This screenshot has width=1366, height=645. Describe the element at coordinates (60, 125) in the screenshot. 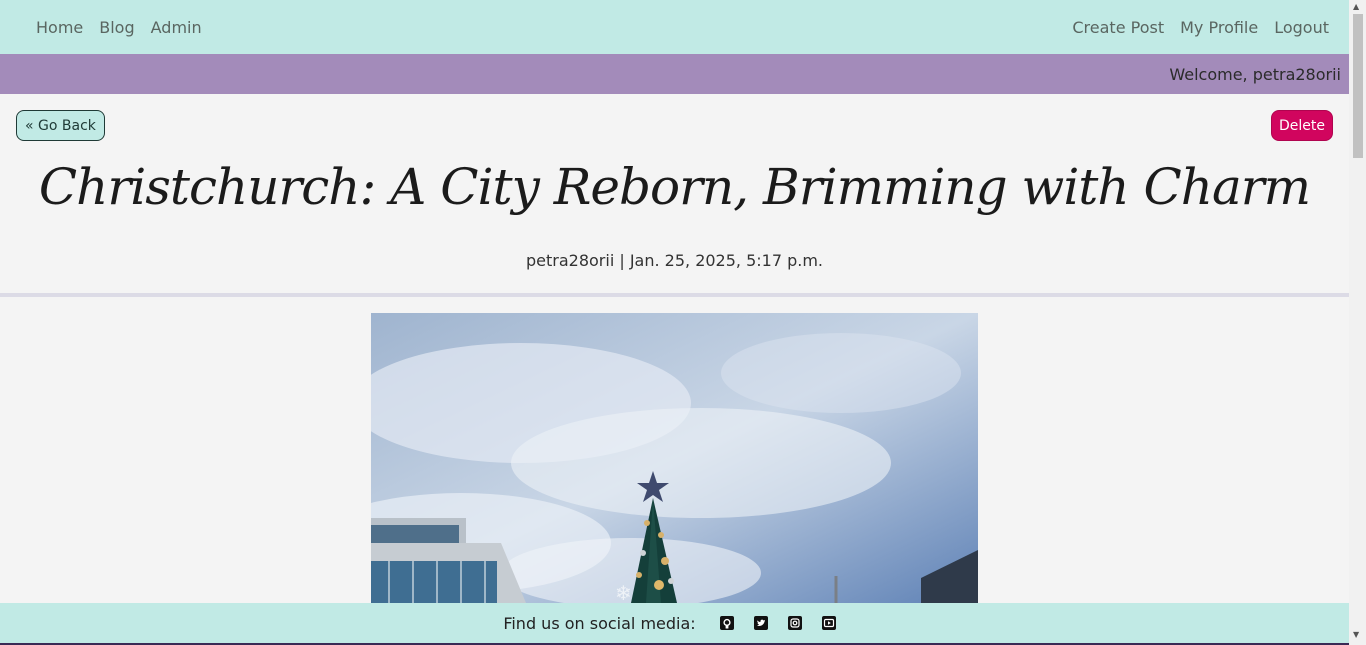

I see `go-back-button: « Go Back` at that location.